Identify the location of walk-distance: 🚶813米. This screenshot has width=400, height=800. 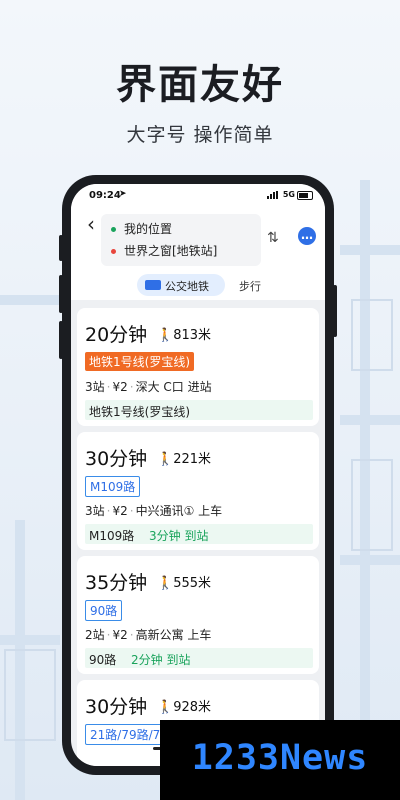
(184, 335).